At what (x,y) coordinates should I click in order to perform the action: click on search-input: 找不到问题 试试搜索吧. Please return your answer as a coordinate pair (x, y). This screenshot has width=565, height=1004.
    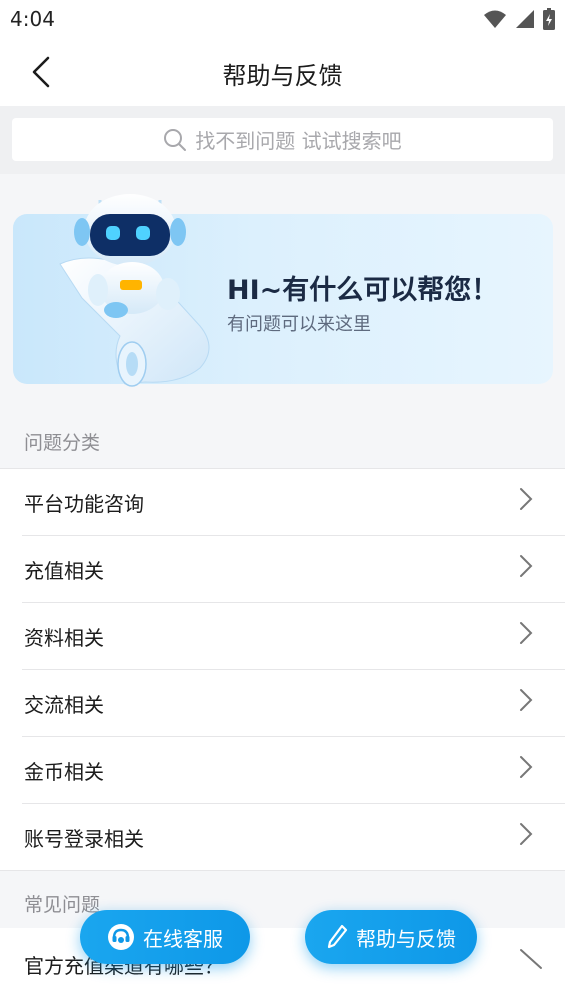
    Looking at the image, I should click on (282, 139).